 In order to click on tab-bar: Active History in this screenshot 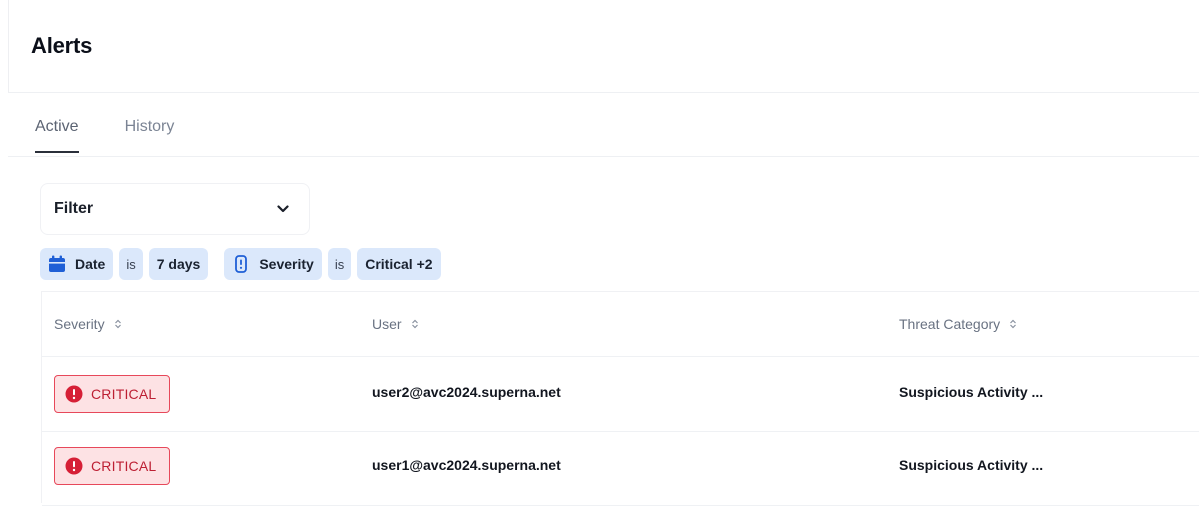, I will do `click(104, 135)`.